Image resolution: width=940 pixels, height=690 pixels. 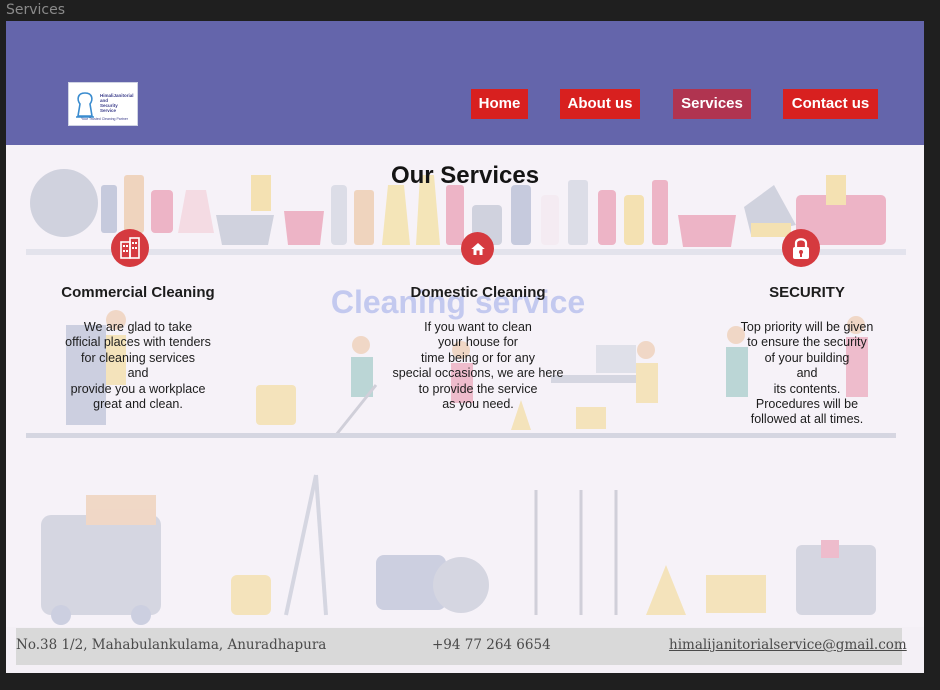 I want to click on footer-address: No.38 1/2, Mahabulankulama, Anuradhapura, so click(x=171, y=645).